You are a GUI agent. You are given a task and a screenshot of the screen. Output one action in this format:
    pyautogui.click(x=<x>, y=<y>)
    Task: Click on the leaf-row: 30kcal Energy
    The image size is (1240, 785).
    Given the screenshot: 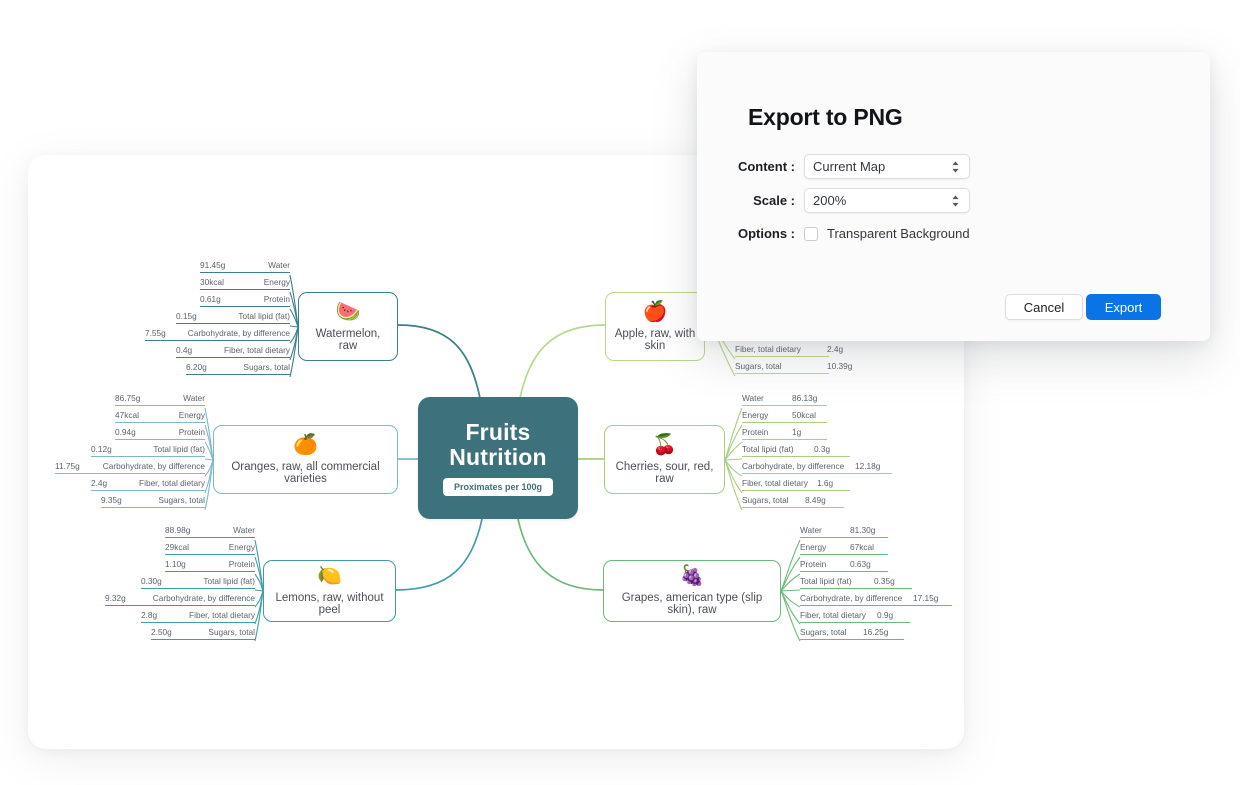 What is the action you would take?
    pyautogui.click(x=245, y=283)
    